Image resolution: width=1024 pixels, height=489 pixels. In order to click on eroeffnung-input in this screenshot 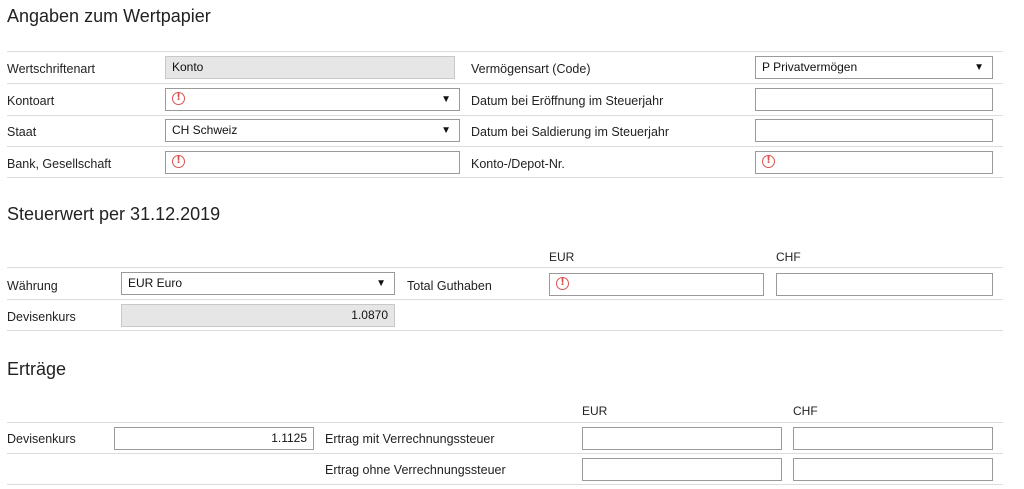, I will do `click(874, 99)`.